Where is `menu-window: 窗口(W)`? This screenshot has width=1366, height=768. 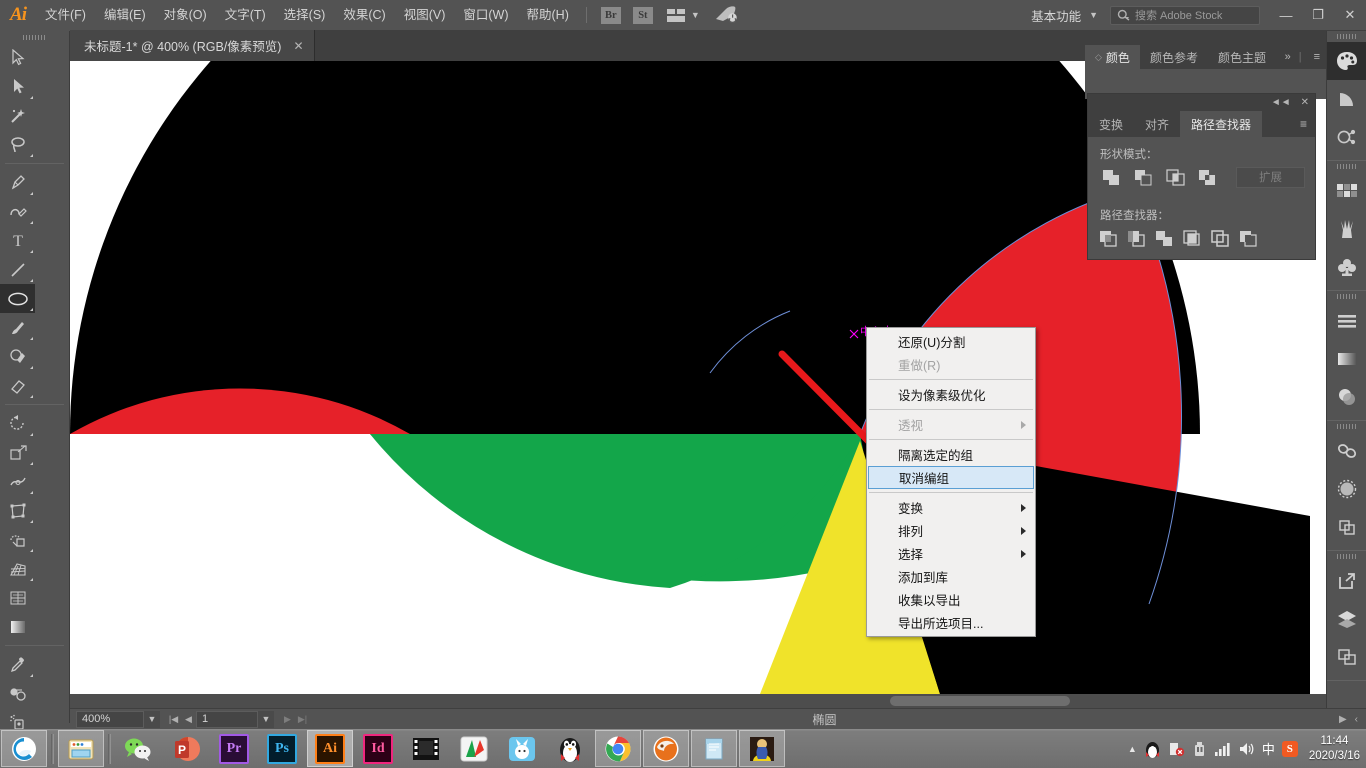
menu-window: 窗口(W) is located at coordinates (485, 15).